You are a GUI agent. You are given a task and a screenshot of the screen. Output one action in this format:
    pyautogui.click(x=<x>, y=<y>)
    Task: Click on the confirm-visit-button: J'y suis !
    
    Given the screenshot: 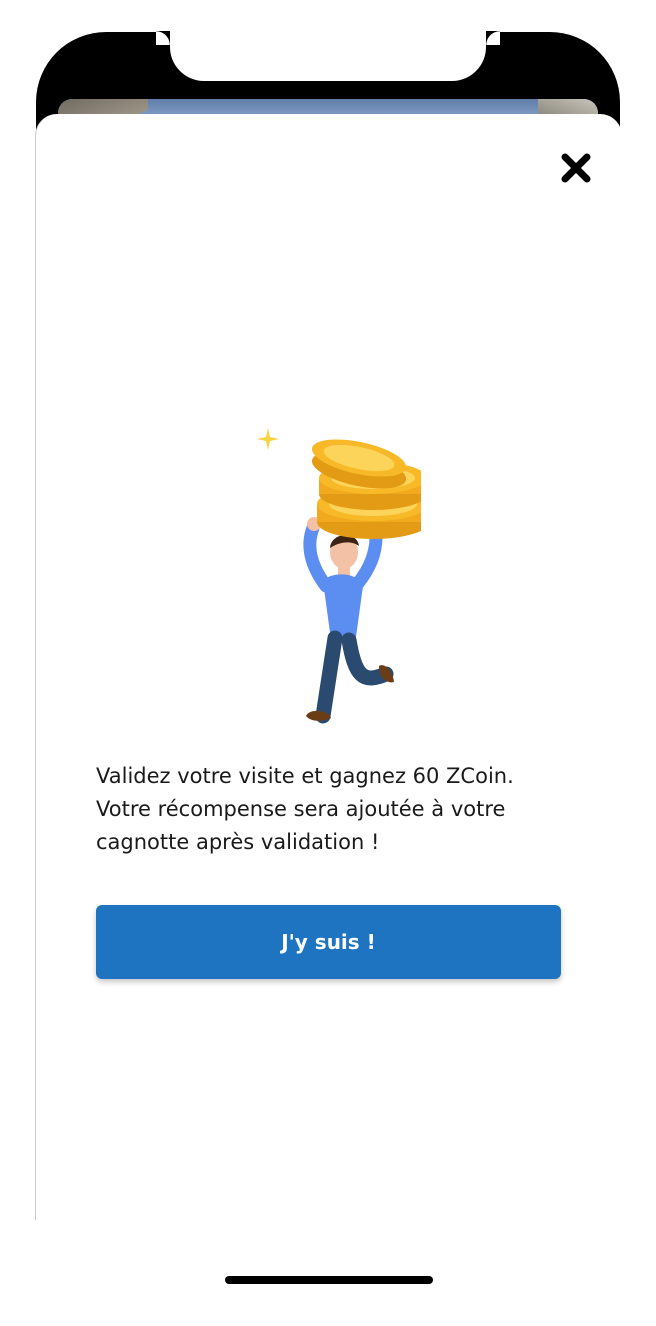 What is the action you would take?
    pyautogui.click(x=328, y=942)
    